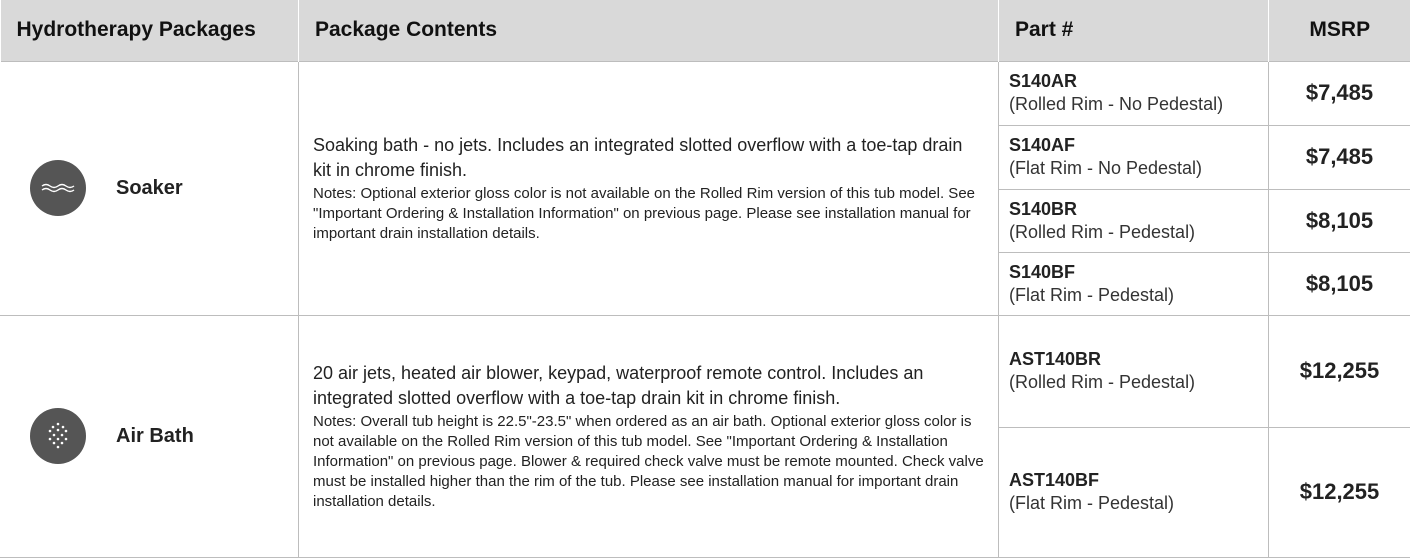 The image size is (1410, 558). I want to click on part-number: S140AF, so click(1133, 145).